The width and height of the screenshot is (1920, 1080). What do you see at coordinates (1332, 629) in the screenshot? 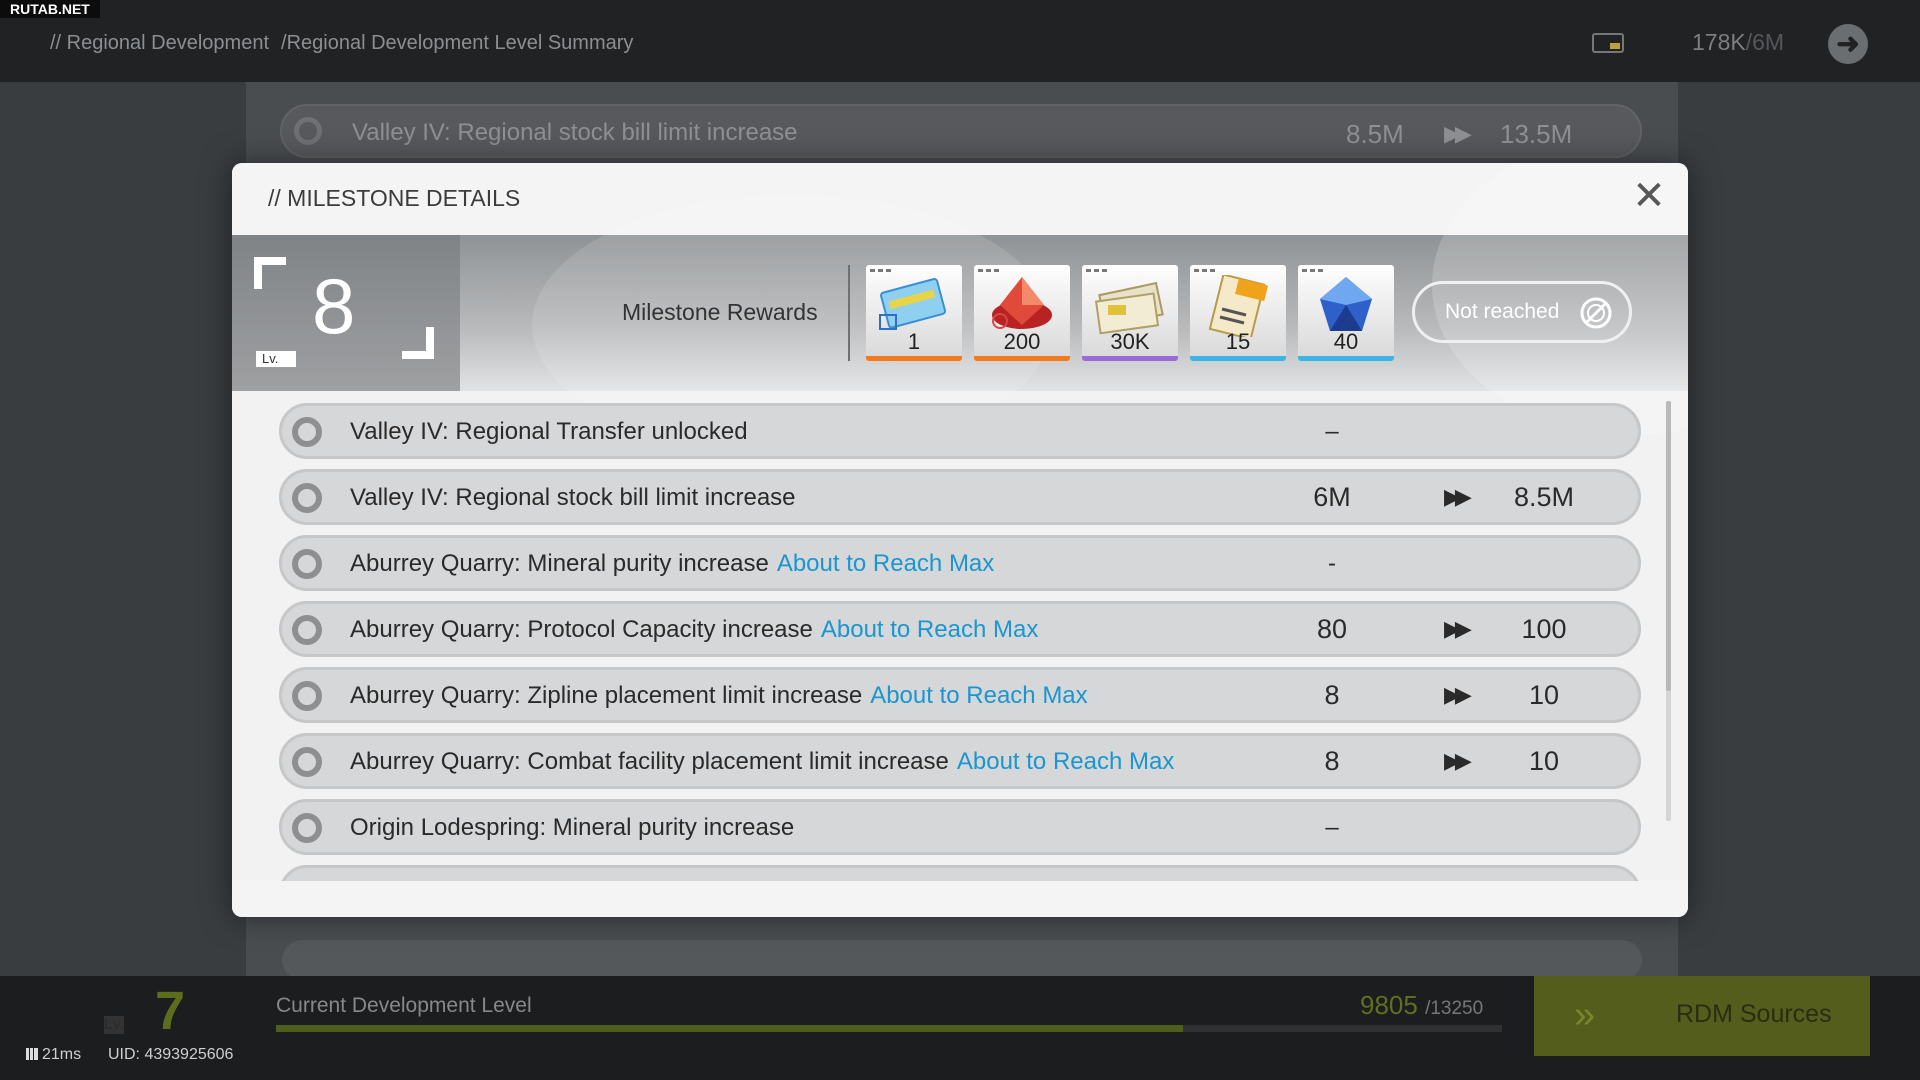
I see `effect-value-from: 80` at bounding box center [1332, 629].